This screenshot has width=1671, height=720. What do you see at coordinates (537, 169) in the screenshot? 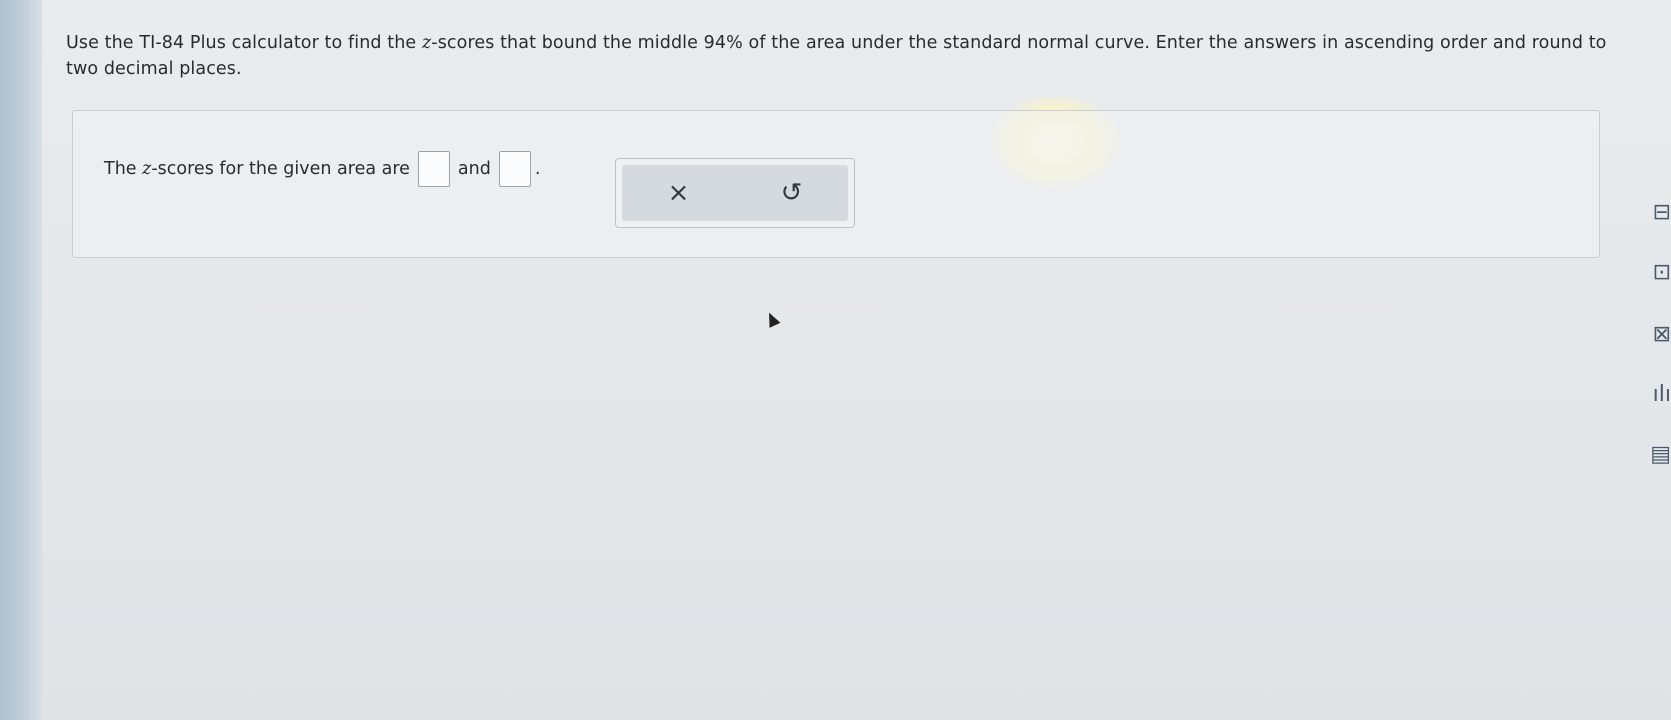
I see `answer-period: .` at bounding box center [537, 169].